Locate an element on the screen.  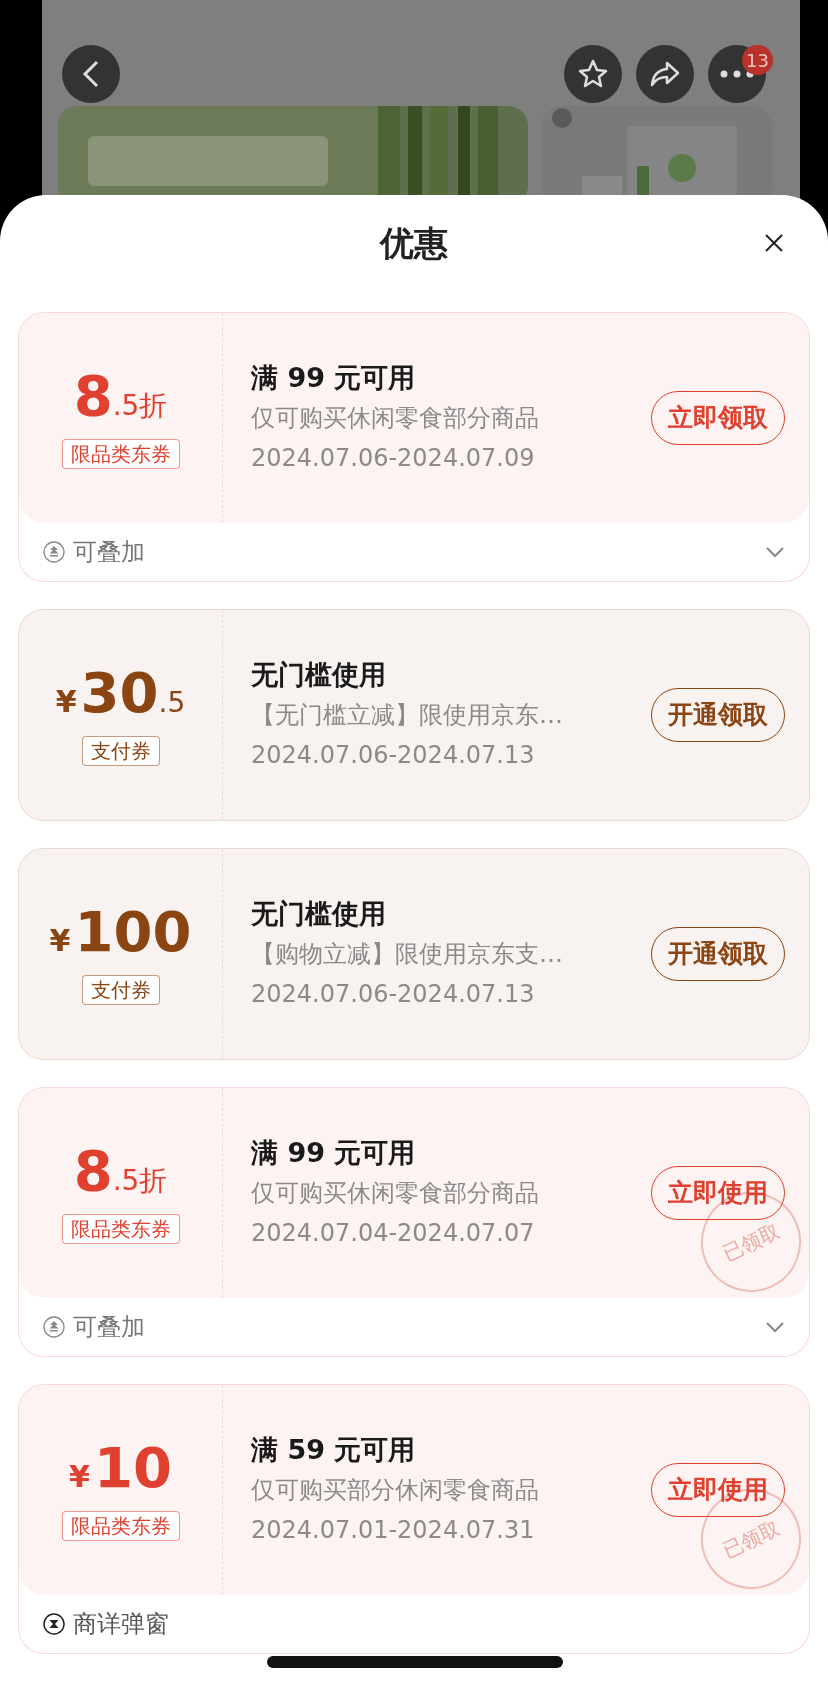
footer-label: 商详弹窗 is located at coordinates (121, 1624).